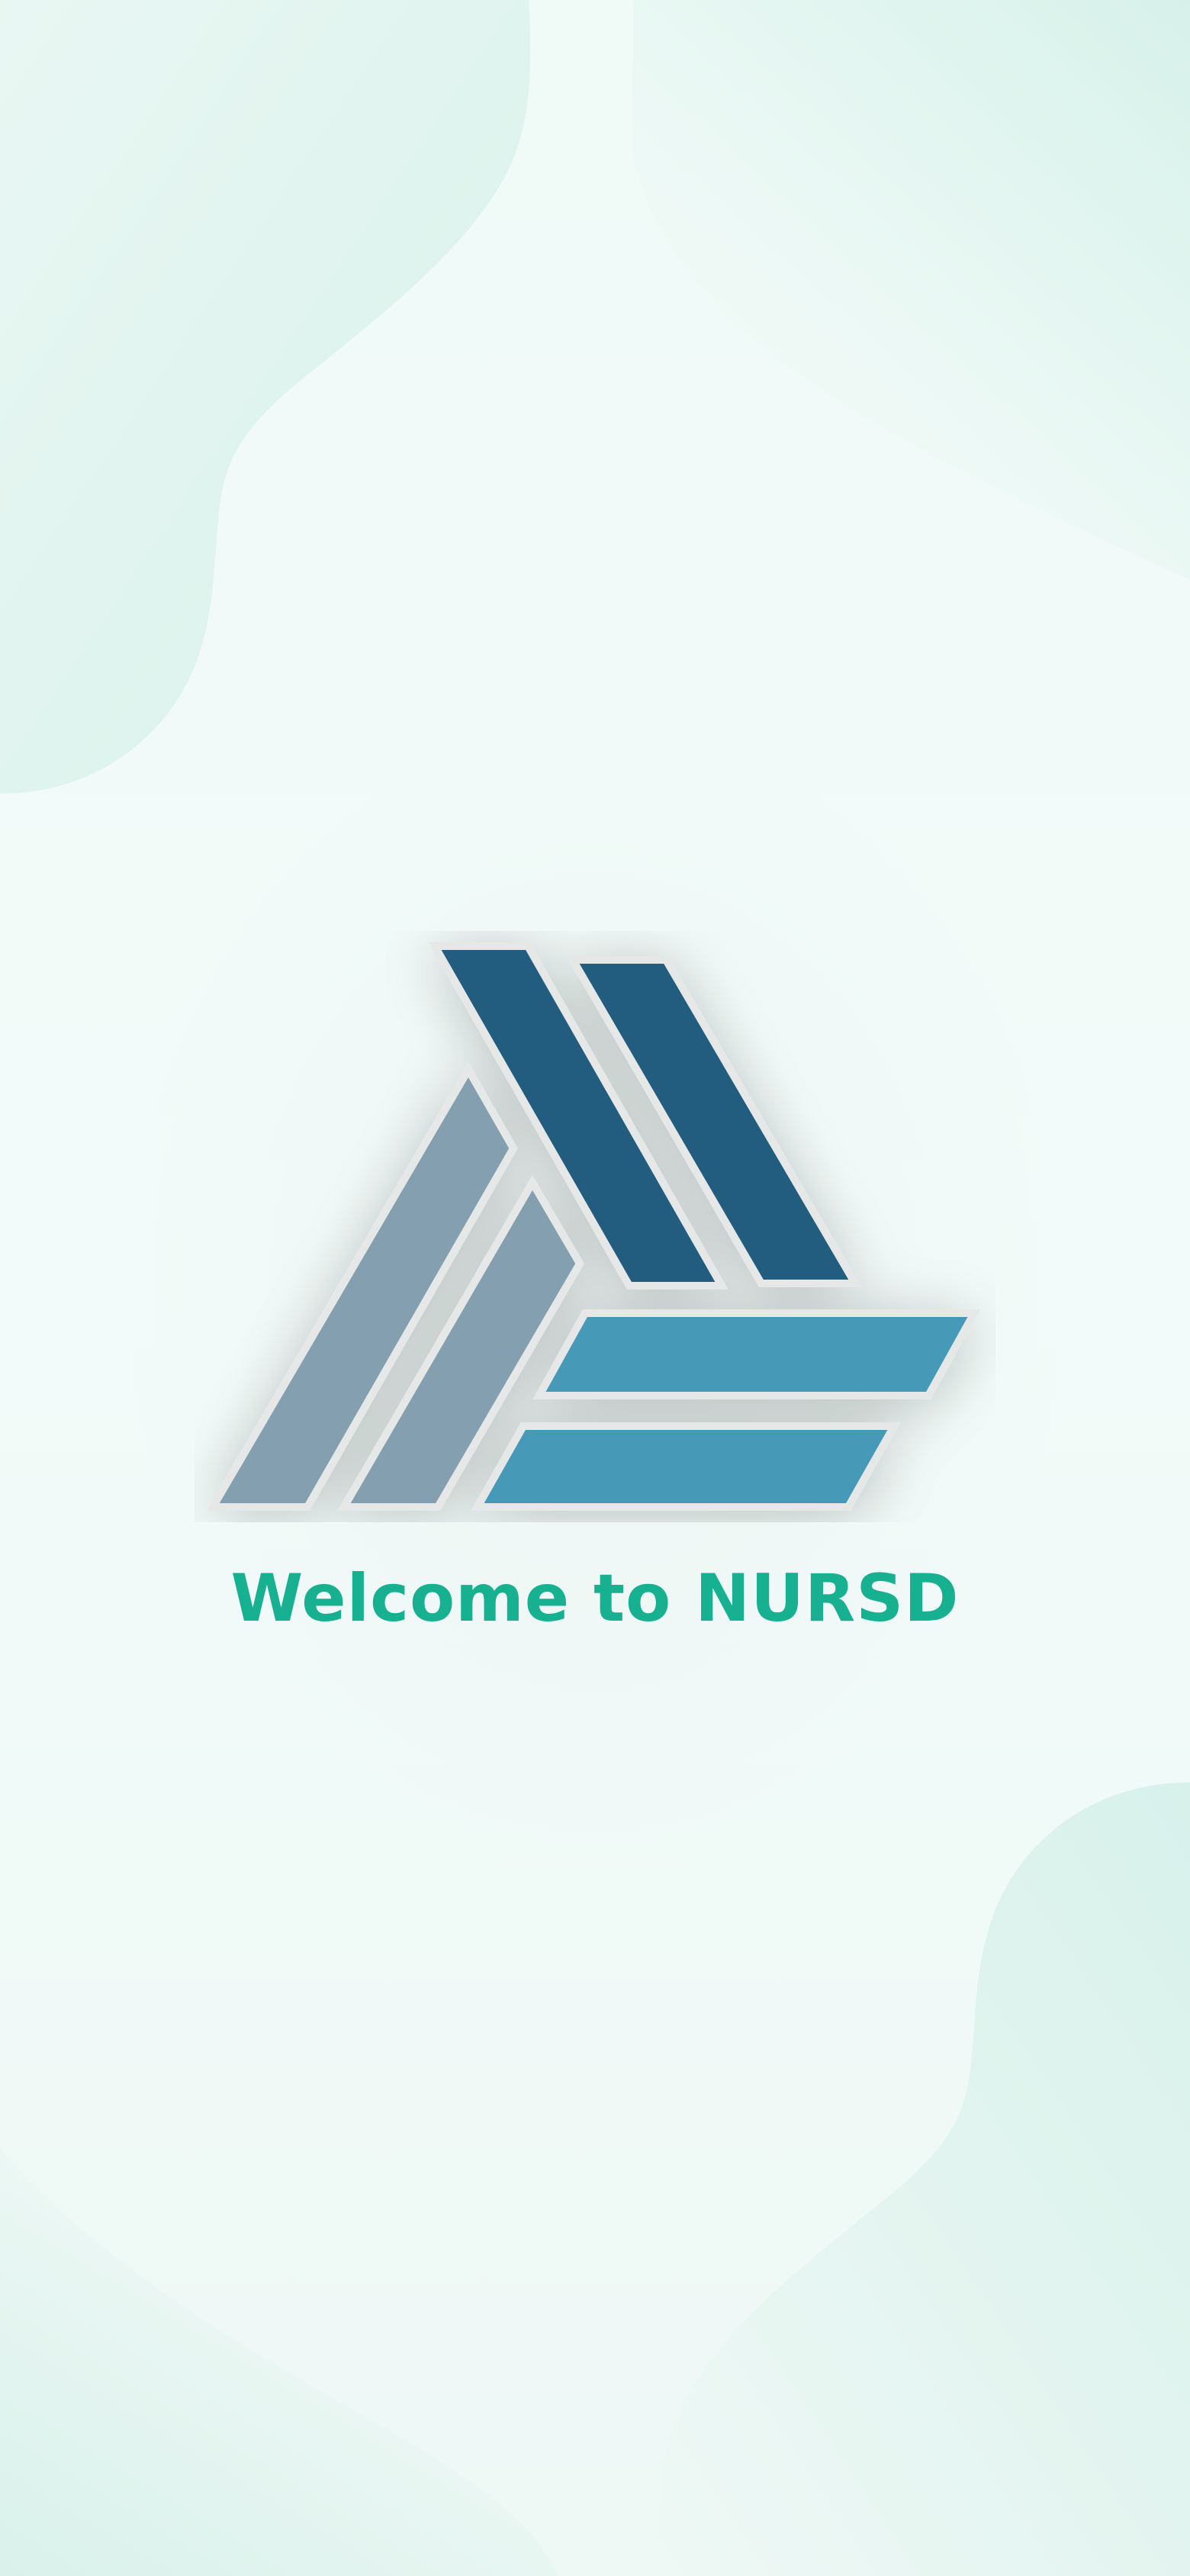  What do you see at coordinates (924, 2179) in the screenshot?
I see `decorative-blob-bottom-right` at bounding box center [924, 2179].